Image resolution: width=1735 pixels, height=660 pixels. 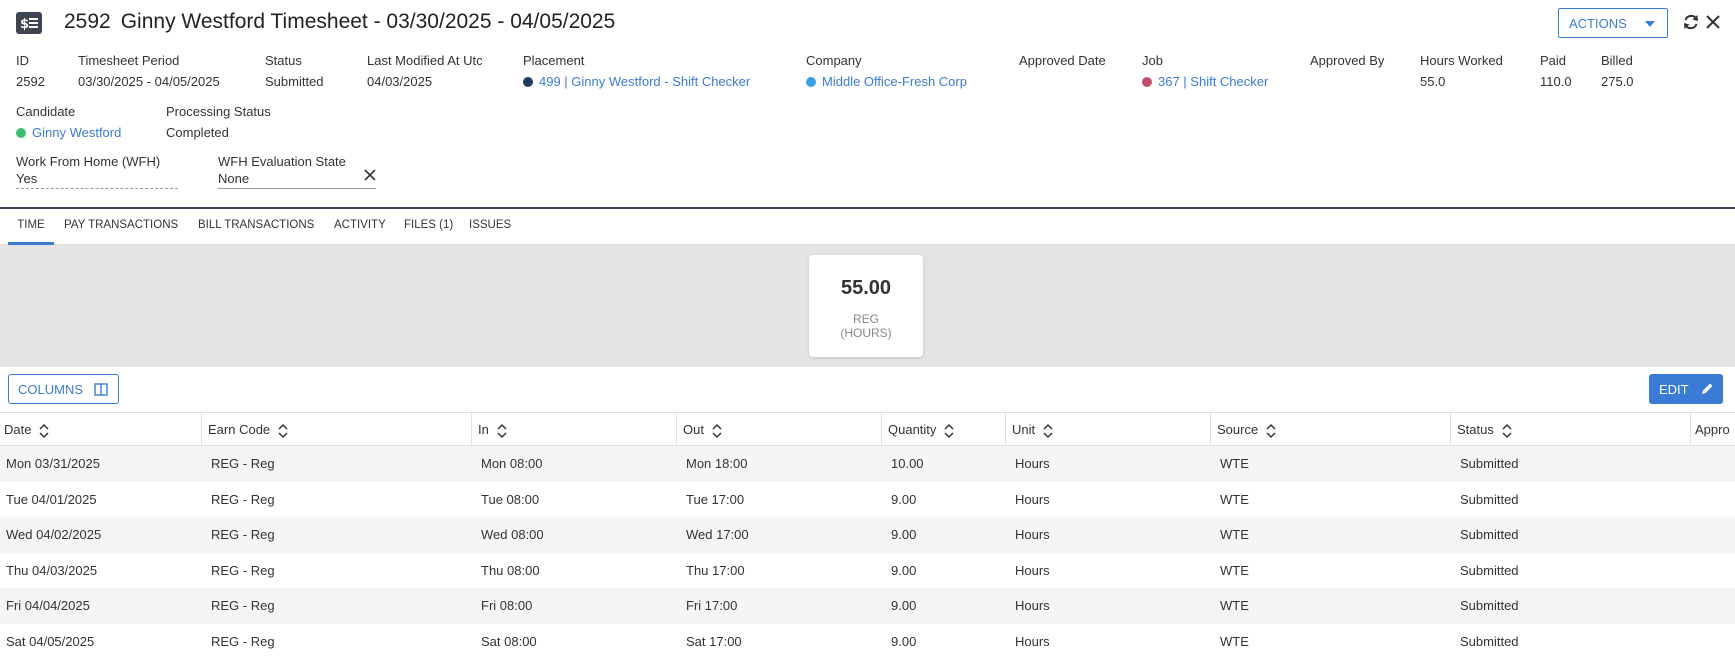 What do you see at coordinates (425, 71) in the screenshot?
I see `field-last-modified: Last Modified At Utc 04/03/2025` at bounding box center [425, 71].